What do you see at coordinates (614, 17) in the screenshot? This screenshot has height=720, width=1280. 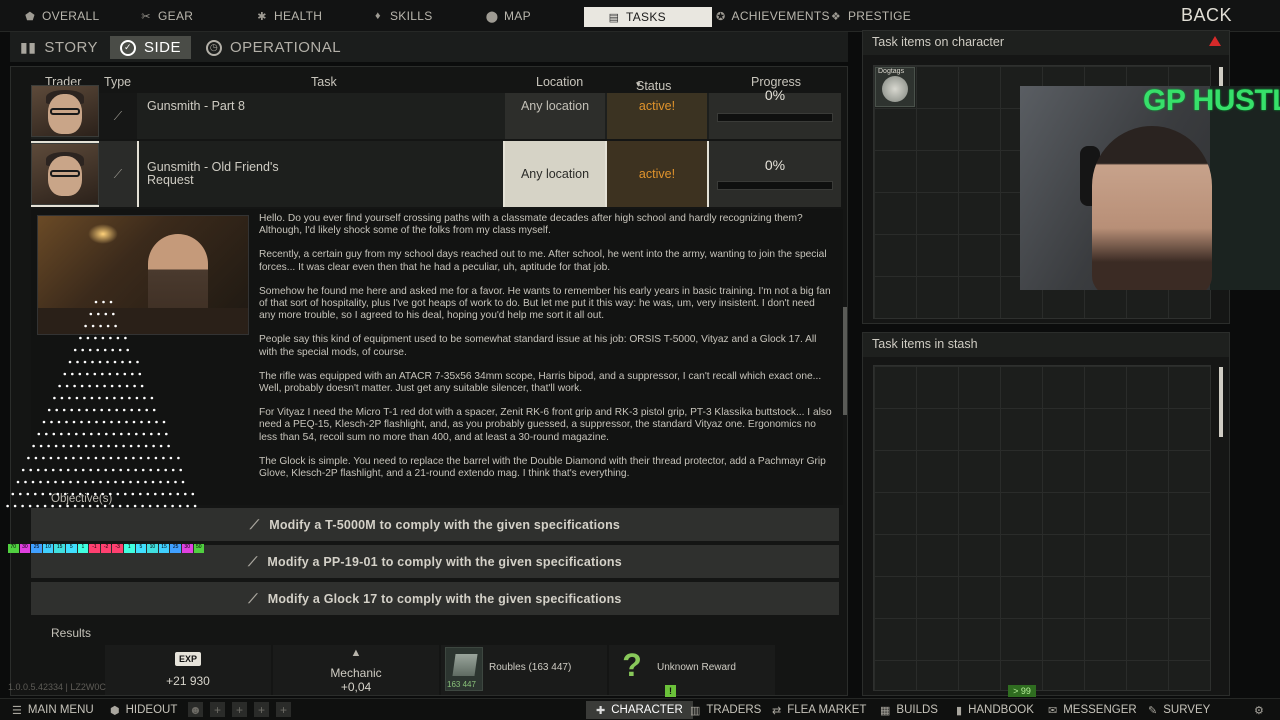 I see `tasks-icon: ▤` at bounding box center [614, 17].